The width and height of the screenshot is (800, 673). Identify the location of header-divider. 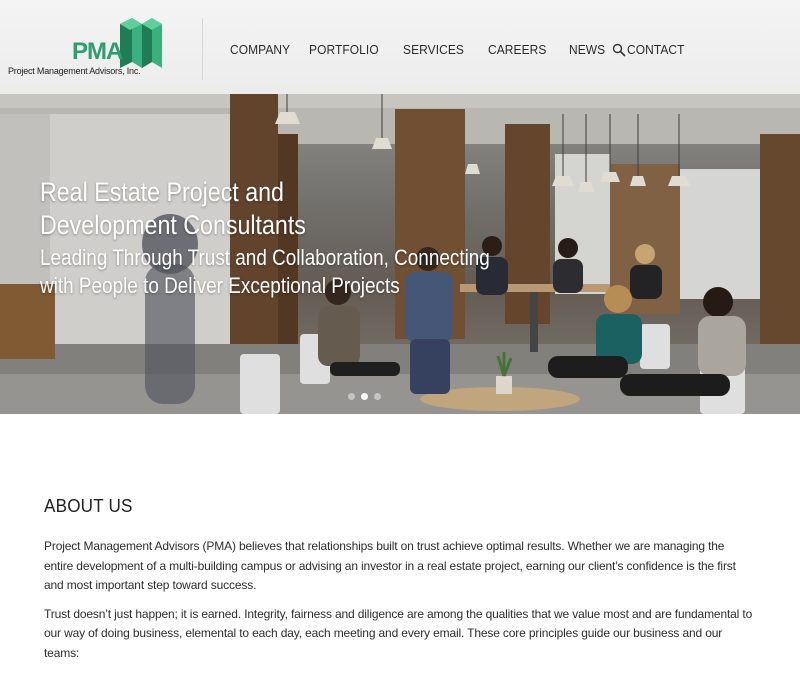
(202, 49).